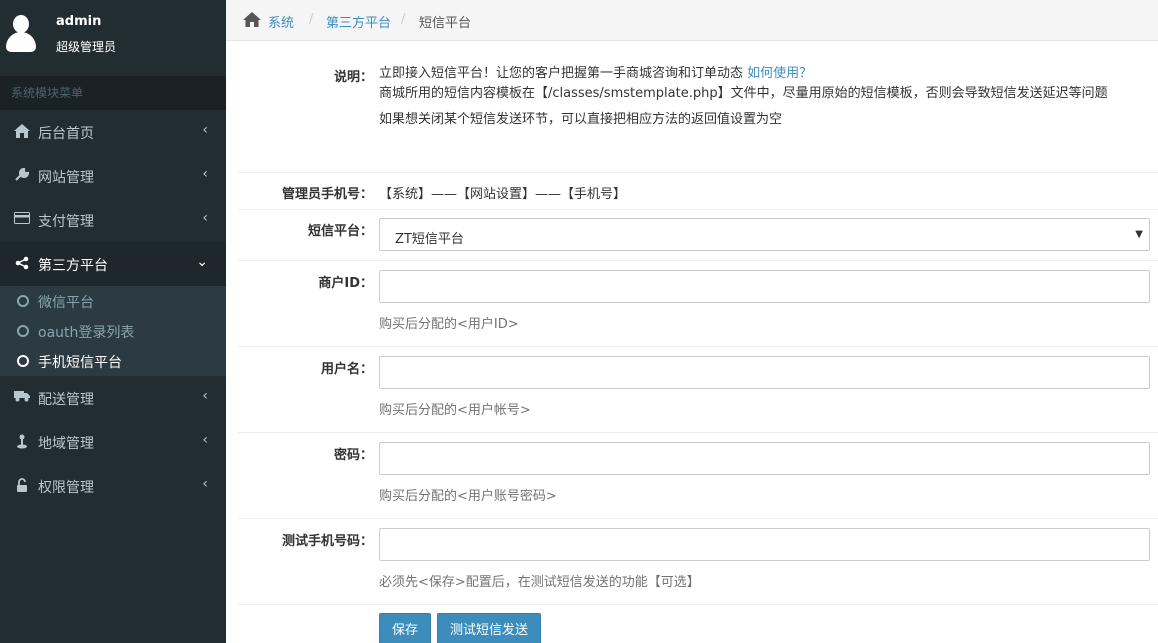  Describe the element at coordinates (22, 175) in the screenshot. I see `wrench-icon` at that location.